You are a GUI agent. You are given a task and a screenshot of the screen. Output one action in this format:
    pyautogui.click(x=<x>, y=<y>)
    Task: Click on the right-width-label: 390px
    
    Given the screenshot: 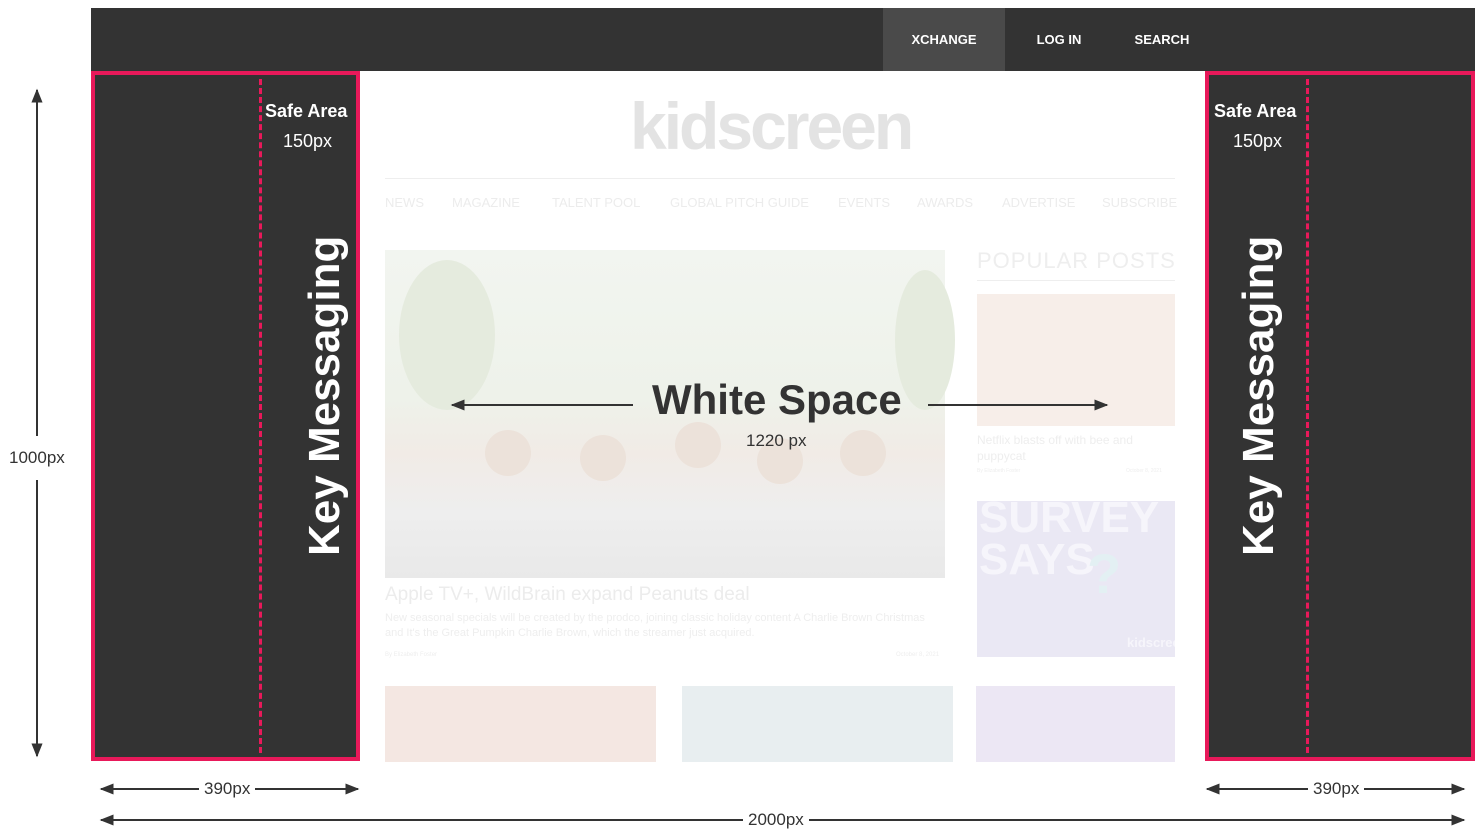 What is the action you would take?
    pyautogui.click(x=1336, y=789)
    